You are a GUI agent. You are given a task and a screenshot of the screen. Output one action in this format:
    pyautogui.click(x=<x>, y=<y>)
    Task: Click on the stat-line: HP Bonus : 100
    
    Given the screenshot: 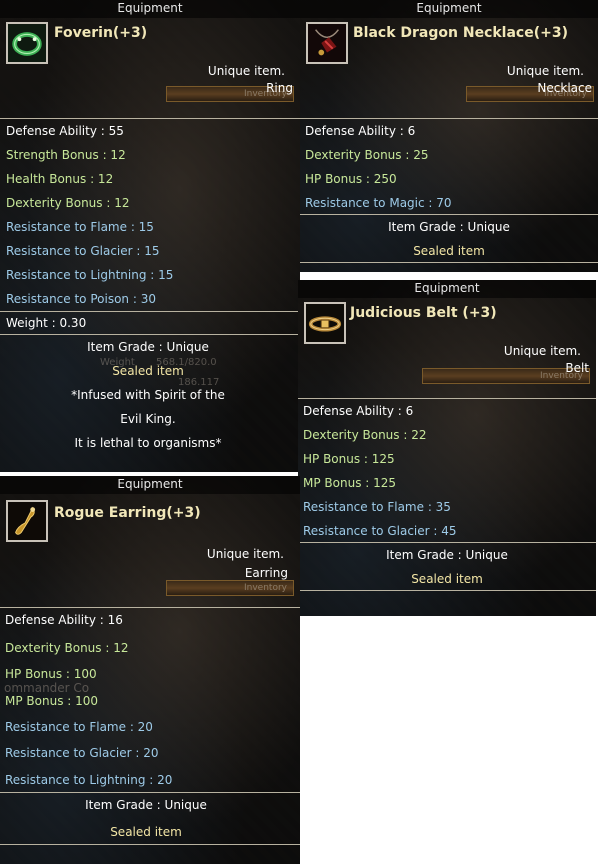 What is the action you would take?
    pyautogui.click(x=51, y=674)
    